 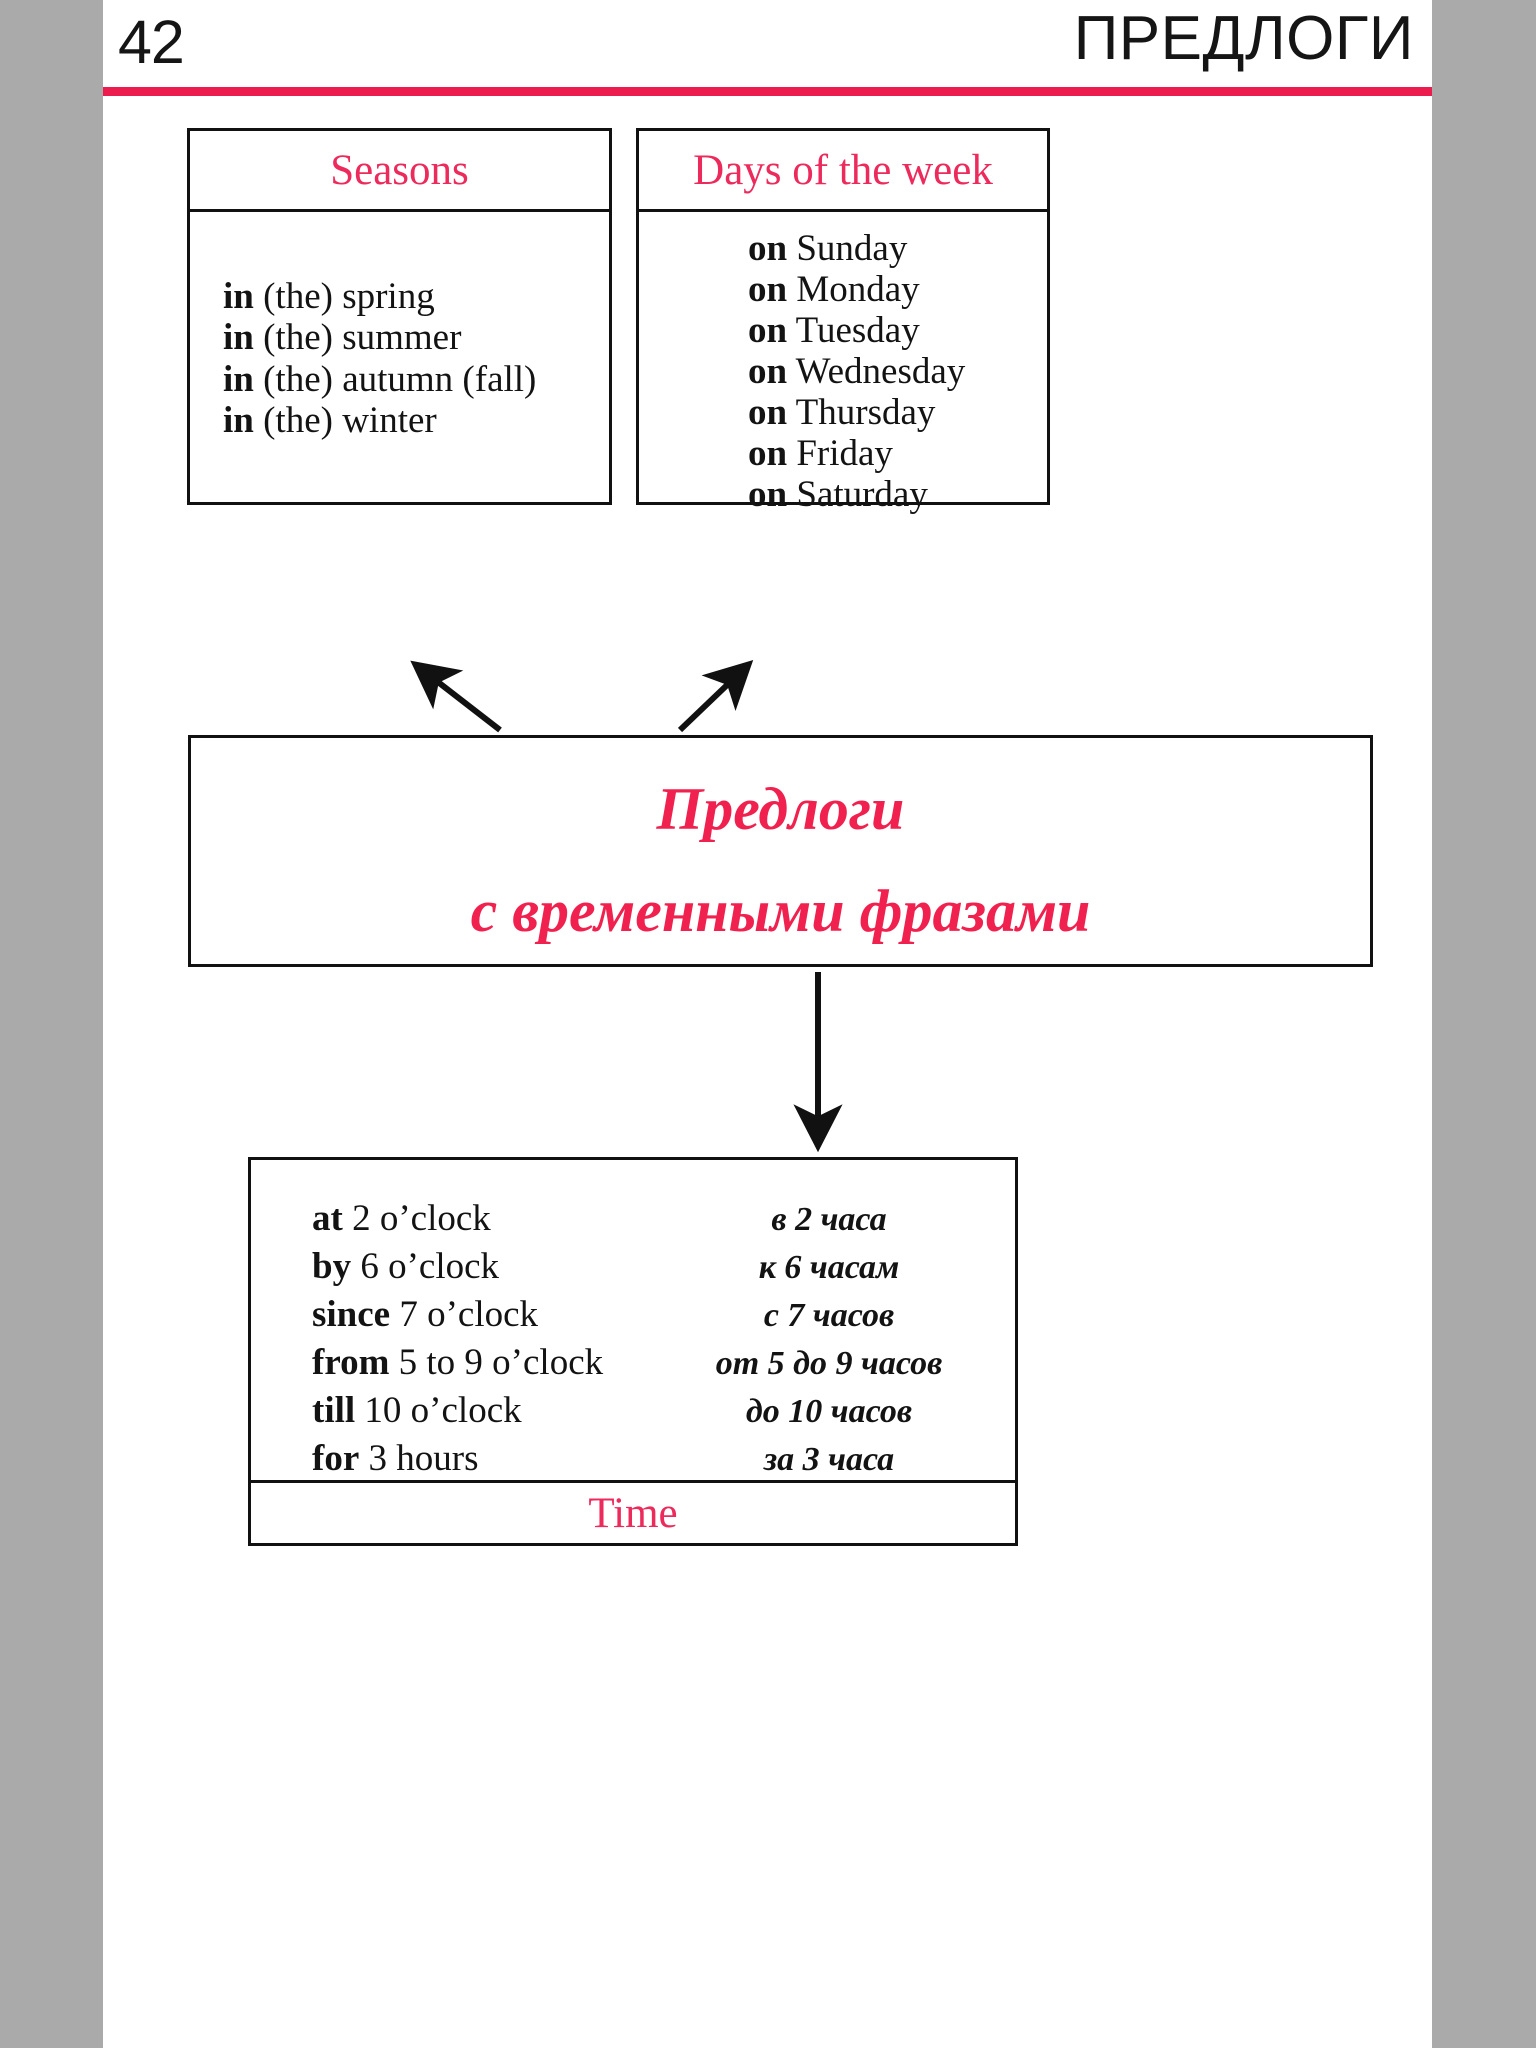 I want to click on header-rule-divider, so click(x=767, y=91).